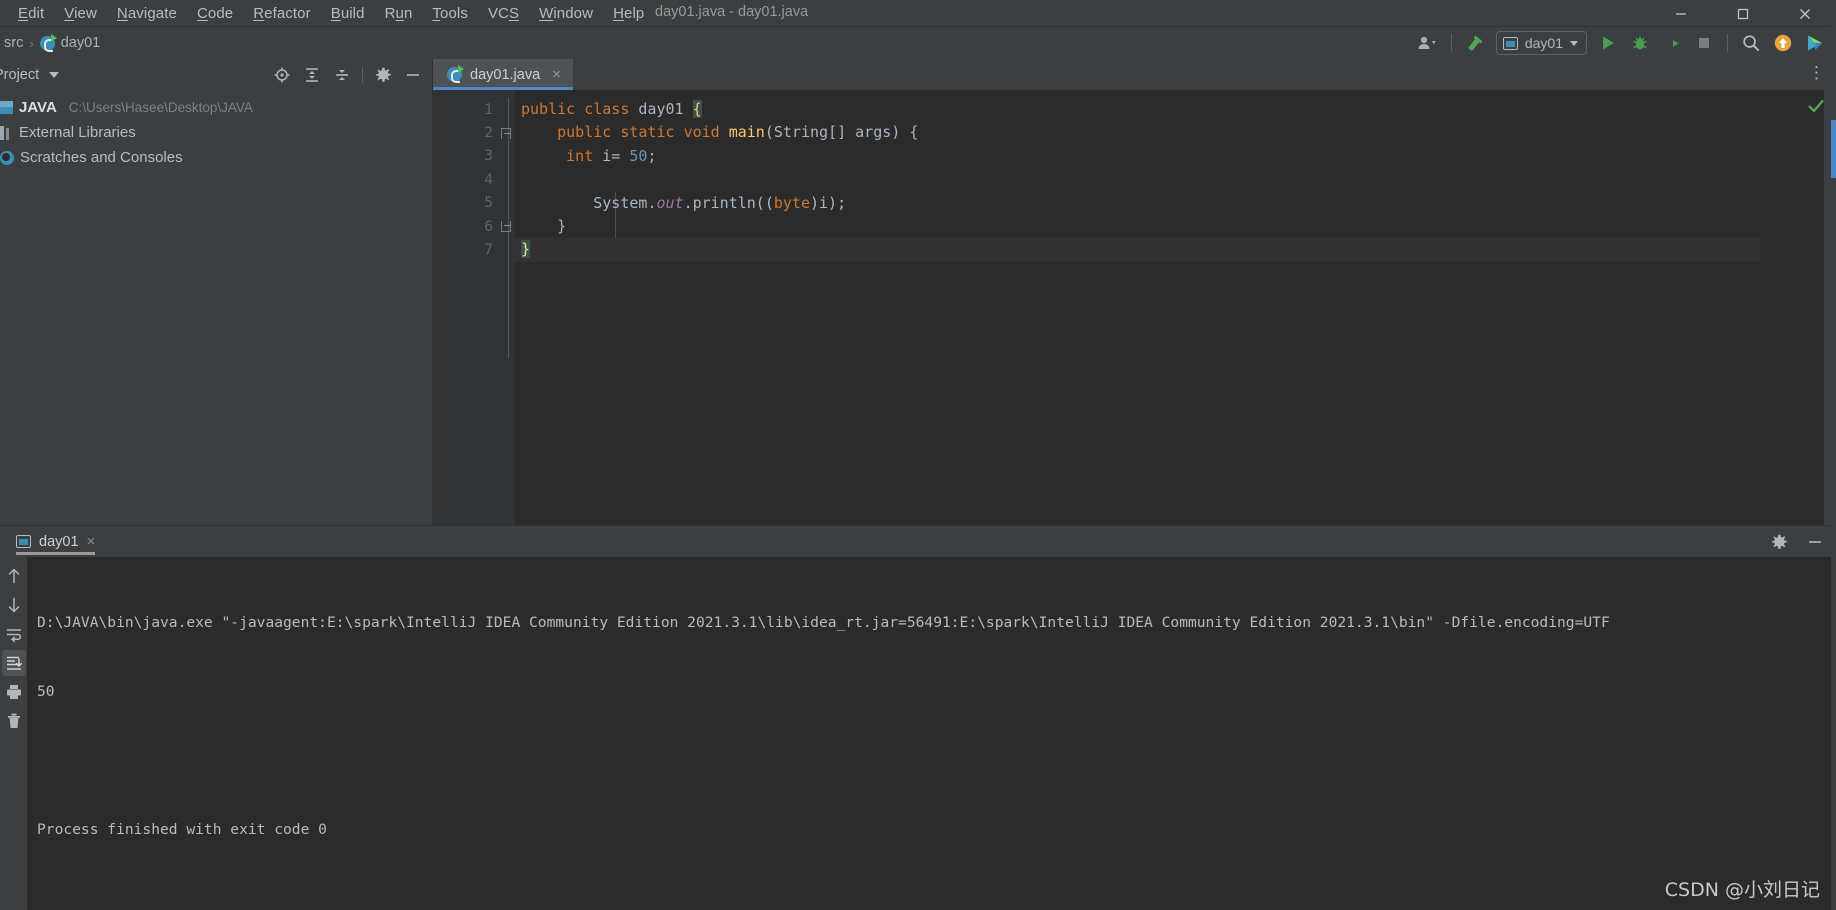 The width and height of the screenshot is (1836, 910). I want to click on run-configuration-label: day01, so click(1543, 43).